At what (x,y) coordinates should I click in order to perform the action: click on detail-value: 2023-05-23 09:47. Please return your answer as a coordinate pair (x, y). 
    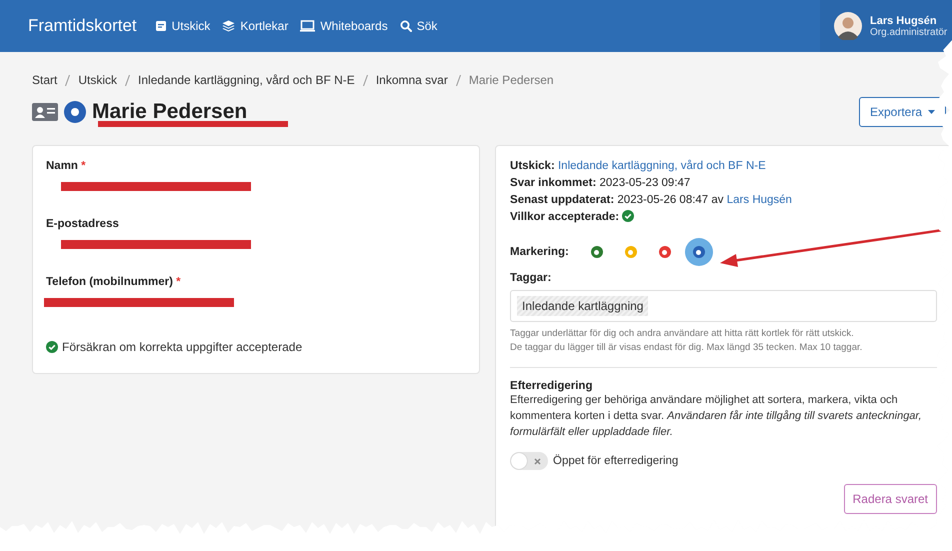
    Looking at the image, I should click on (645, 183).